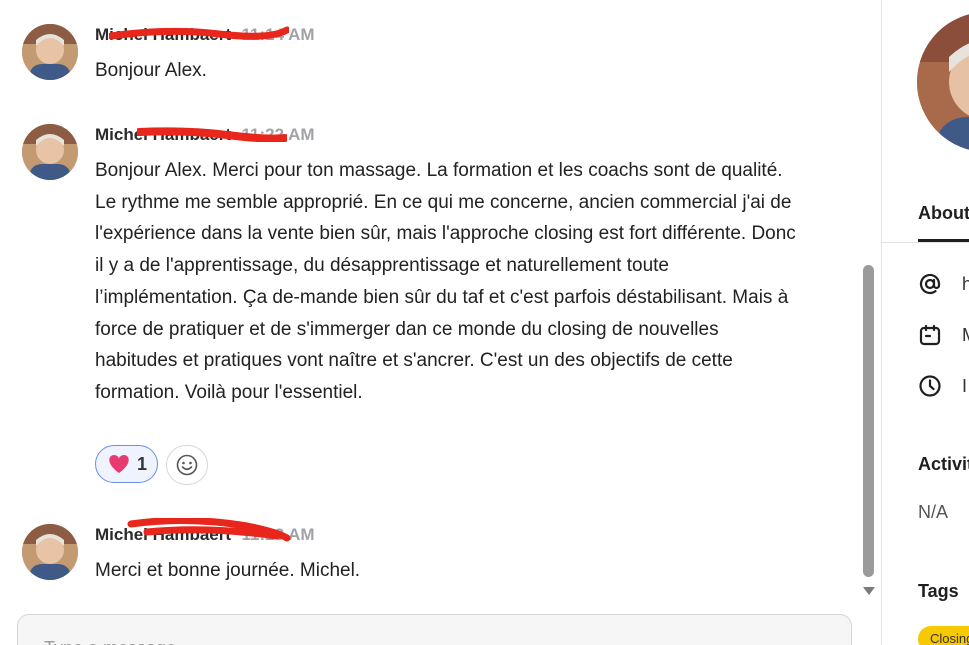 This screenshot has width=969, height=645. Describe the element at coordinates (965, 335) in the screenshot. I see `contact-date: M` at that location.